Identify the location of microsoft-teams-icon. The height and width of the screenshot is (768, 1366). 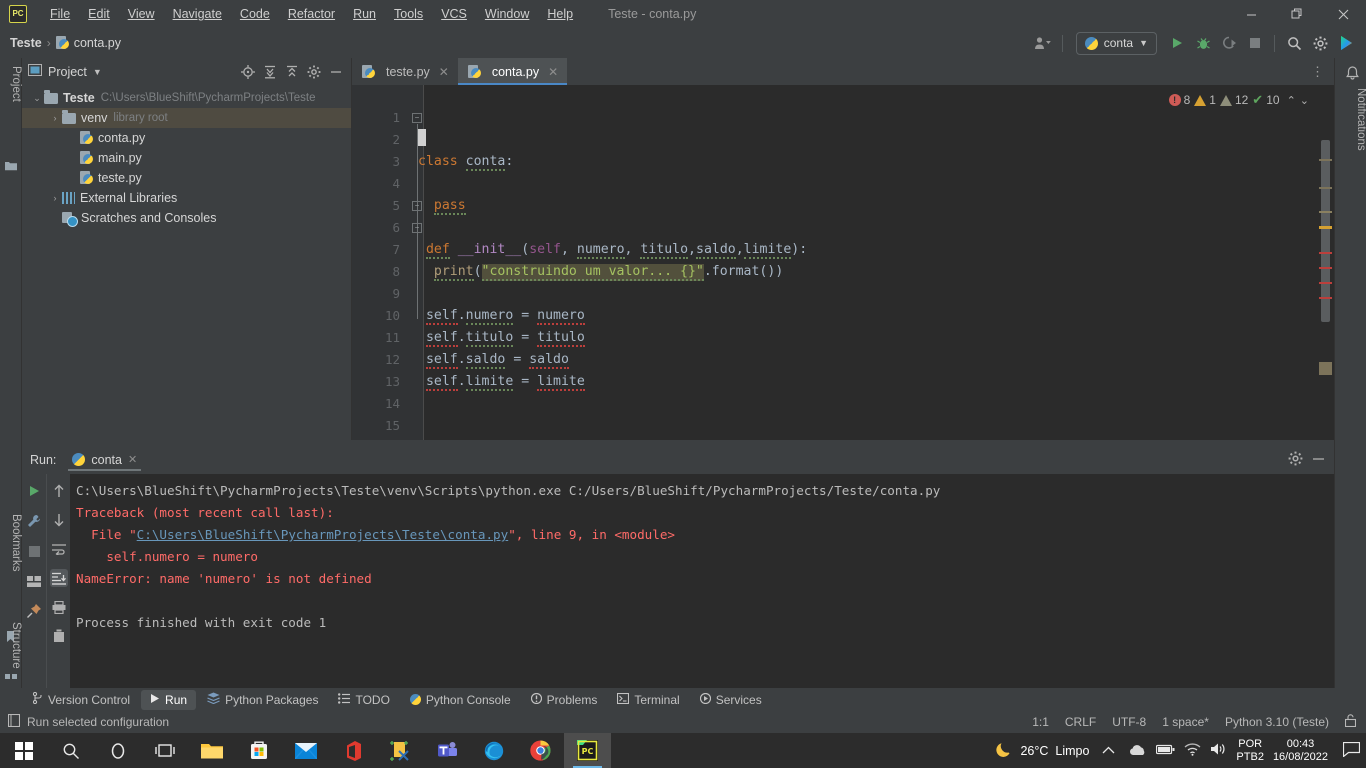
(446, 750).